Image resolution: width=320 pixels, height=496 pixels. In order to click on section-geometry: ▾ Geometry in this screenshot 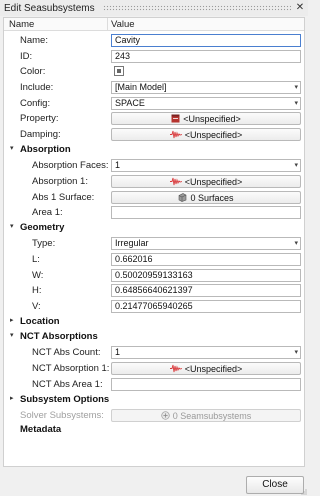, I will do `click(154, 228)`.